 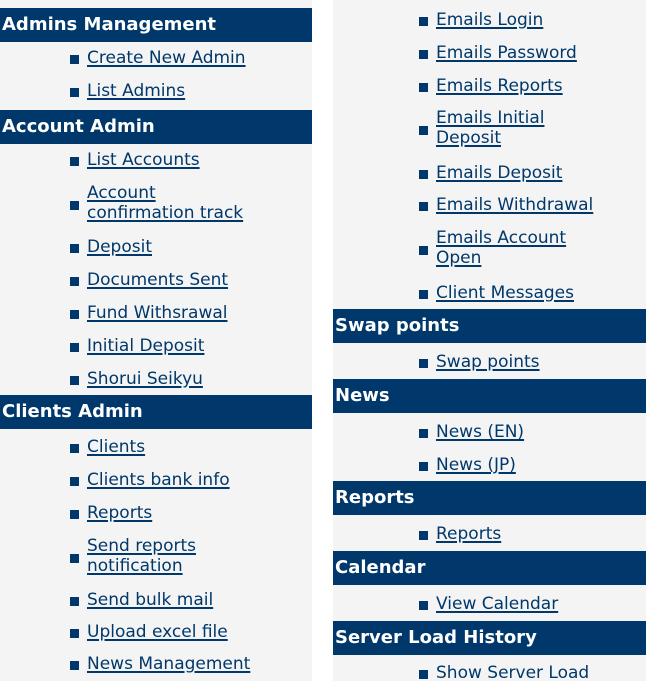 What do you see at coordinates (143, 160) in the screenshot?
I see `list-accounts-link: List Accounts` at bounding box center [143, 160].